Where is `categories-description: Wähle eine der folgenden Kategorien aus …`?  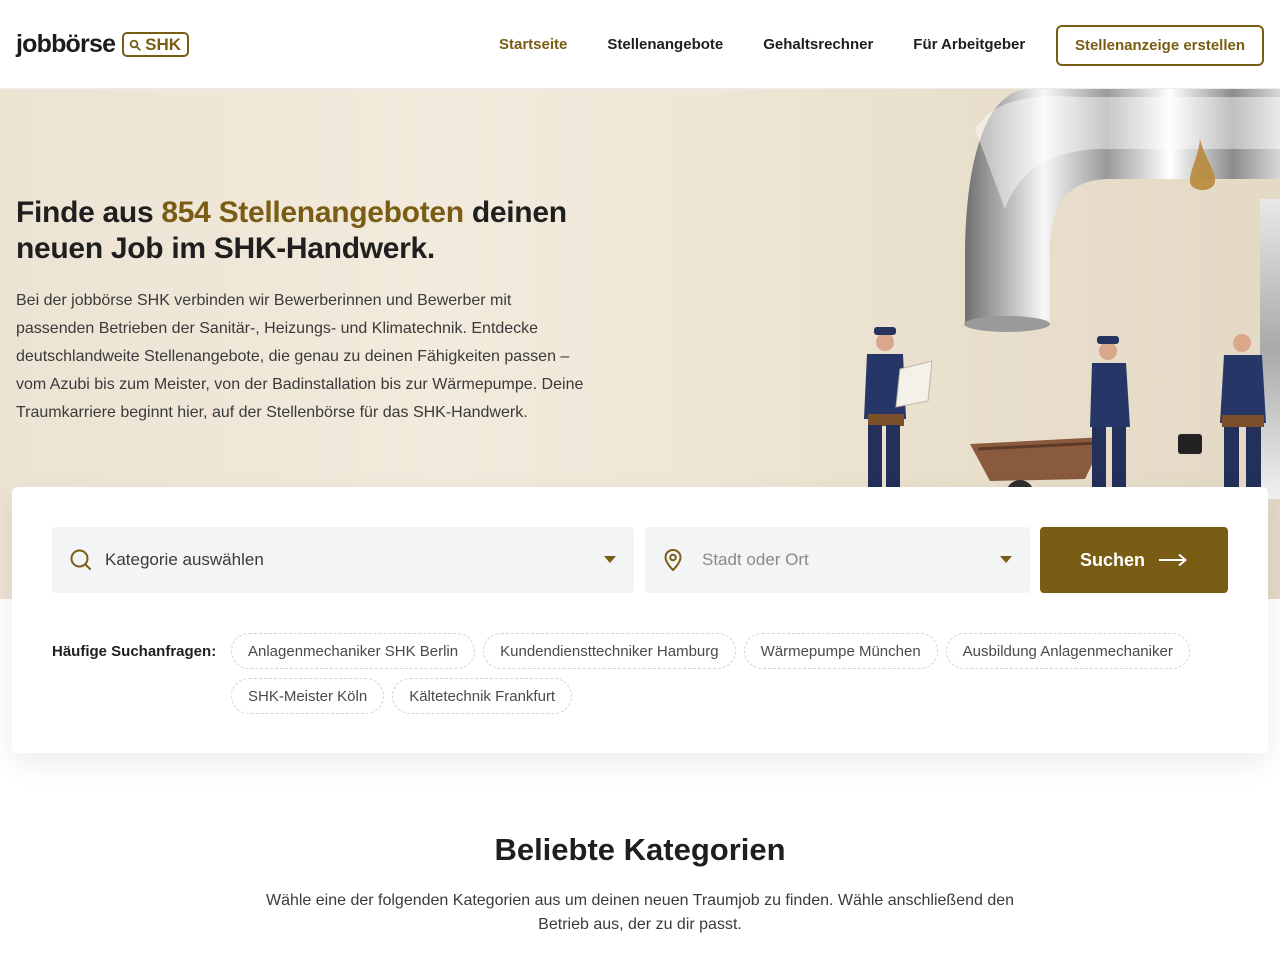
categories-description: Wähle eine der folgenden Kategorien aus … is located at coordinates (640, 912).